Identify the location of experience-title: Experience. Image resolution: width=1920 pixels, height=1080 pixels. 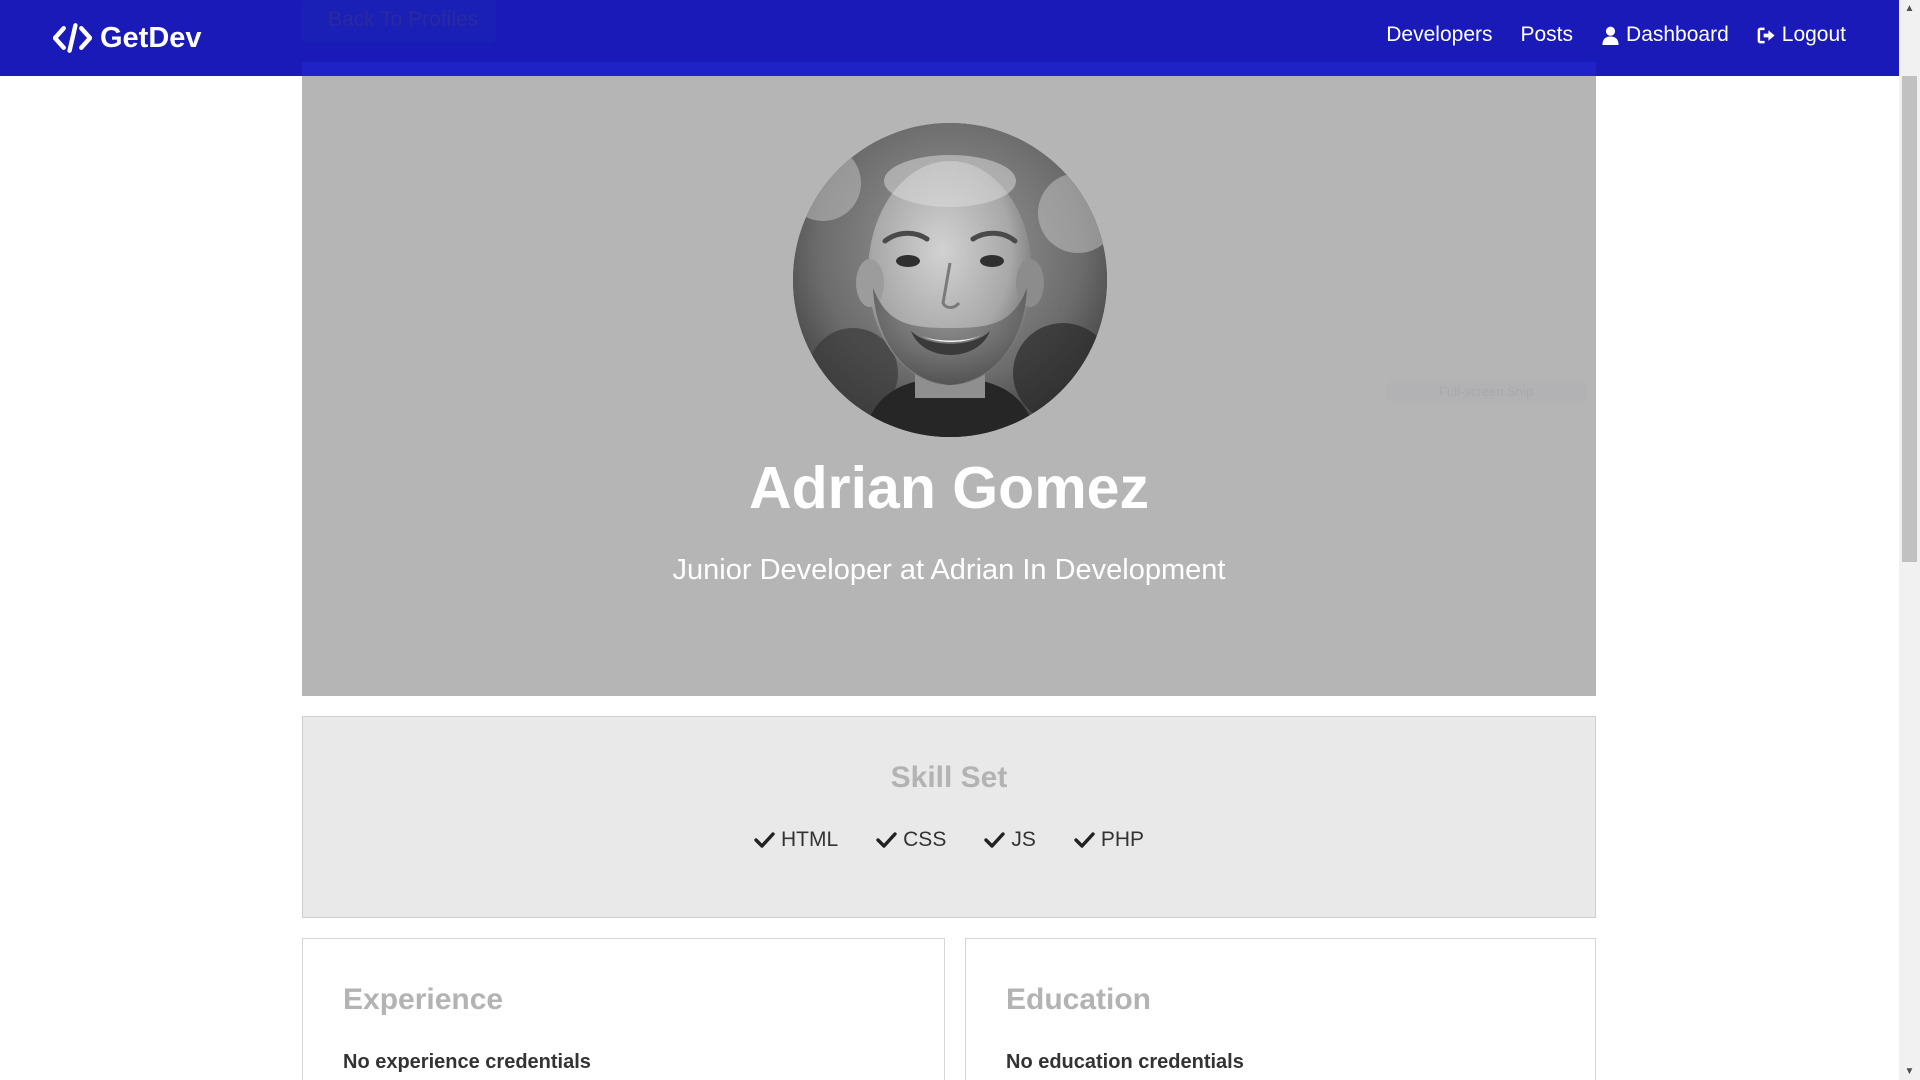
(423, 999).